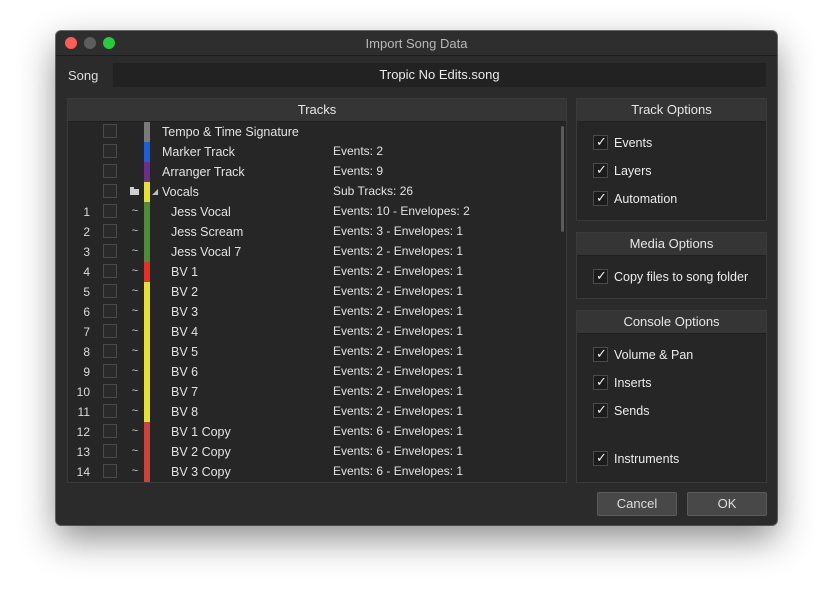 This screenshot has width=833, height=606. I want to click on track-name: Vocals, so click(180, 192).